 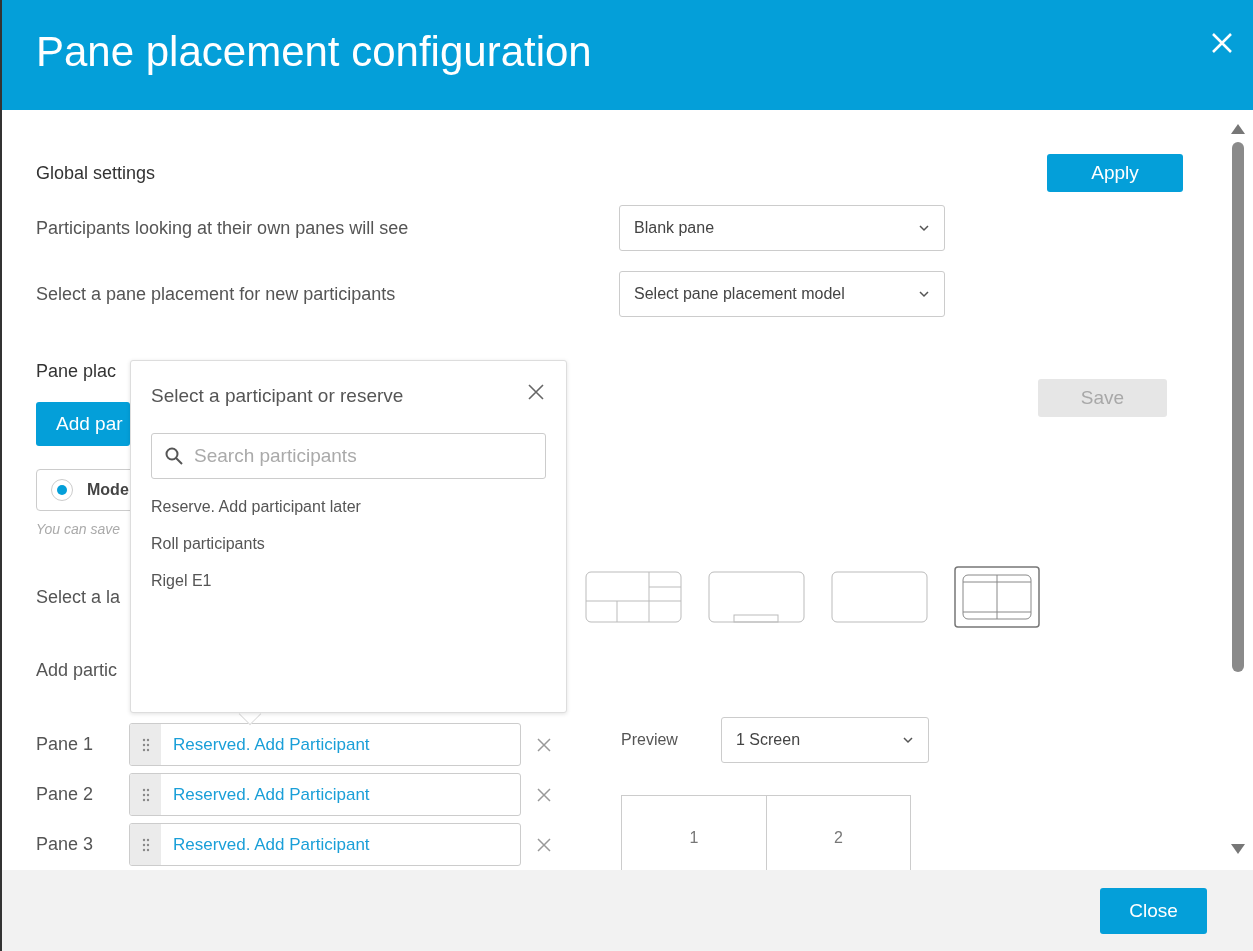 What do you see at coordinates (838, 838) in the screenshot?
I see `pane-number: 2` at bounding box center [838, 838].